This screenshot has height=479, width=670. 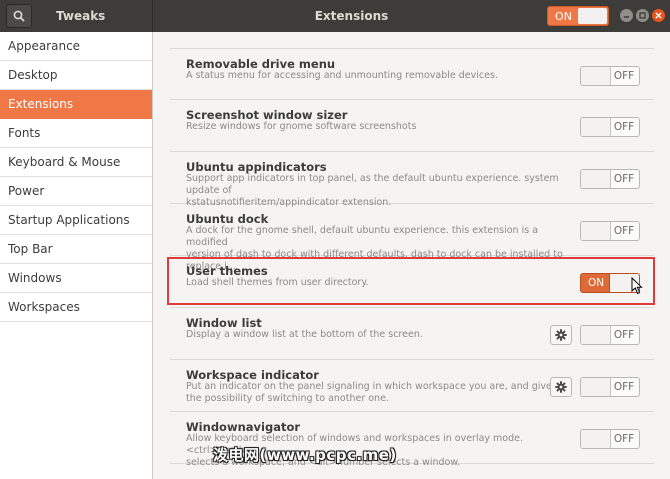 I want to click on extension-name: Windownavigator, so click(x=243, y=427).